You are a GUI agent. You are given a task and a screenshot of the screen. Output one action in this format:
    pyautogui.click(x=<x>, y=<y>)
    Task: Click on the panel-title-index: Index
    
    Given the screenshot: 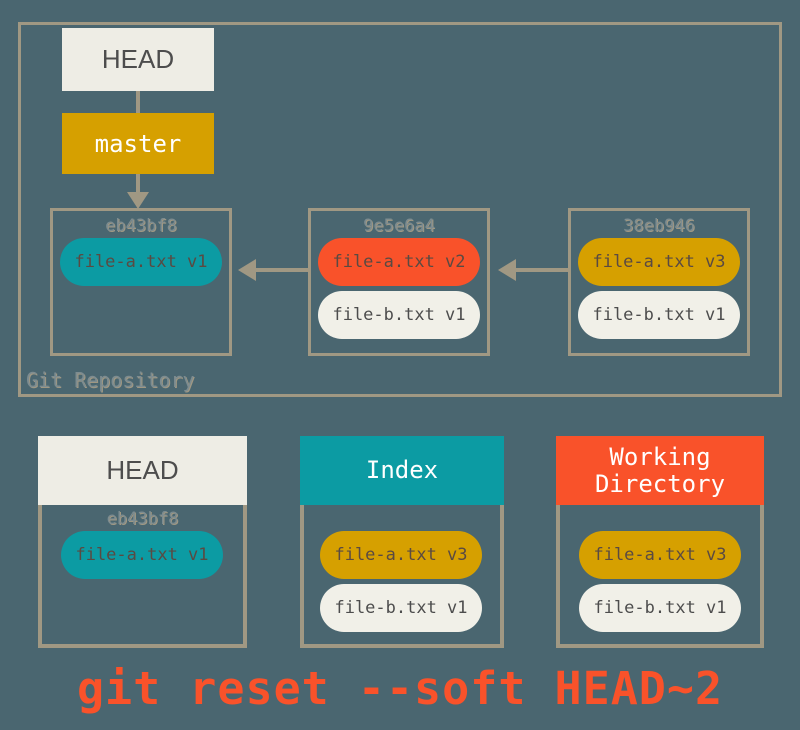 What is the action you would take?
    pyautogui.click(x=402, y=470)
    